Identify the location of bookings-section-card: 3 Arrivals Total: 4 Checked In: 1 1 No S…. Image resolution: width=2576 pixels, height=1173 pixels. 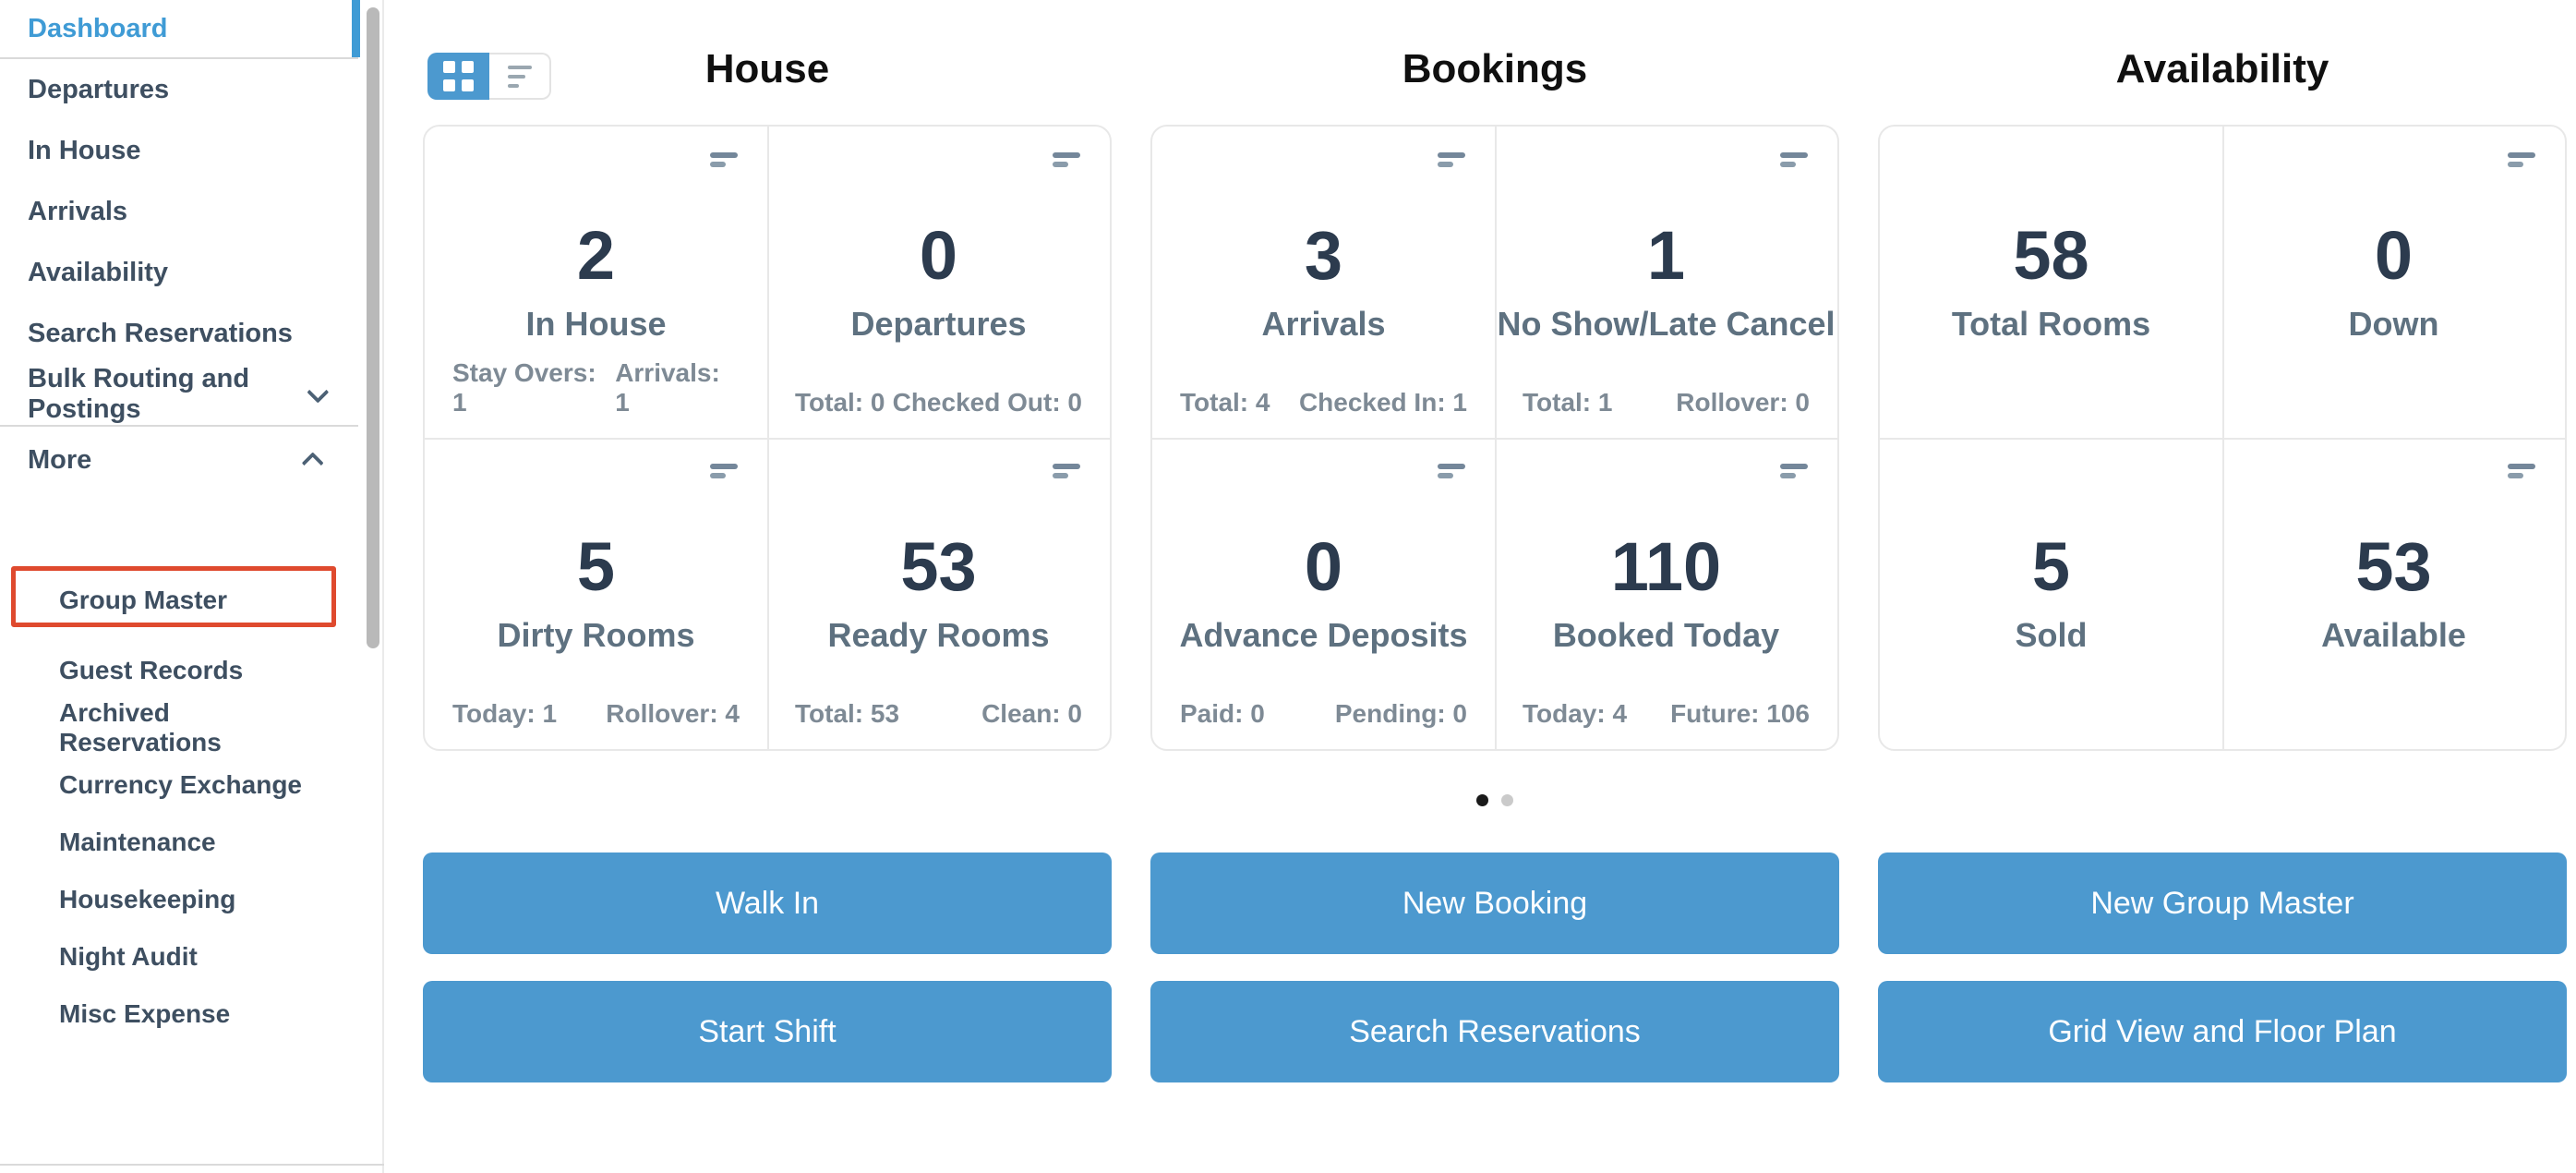
(1494, 438).